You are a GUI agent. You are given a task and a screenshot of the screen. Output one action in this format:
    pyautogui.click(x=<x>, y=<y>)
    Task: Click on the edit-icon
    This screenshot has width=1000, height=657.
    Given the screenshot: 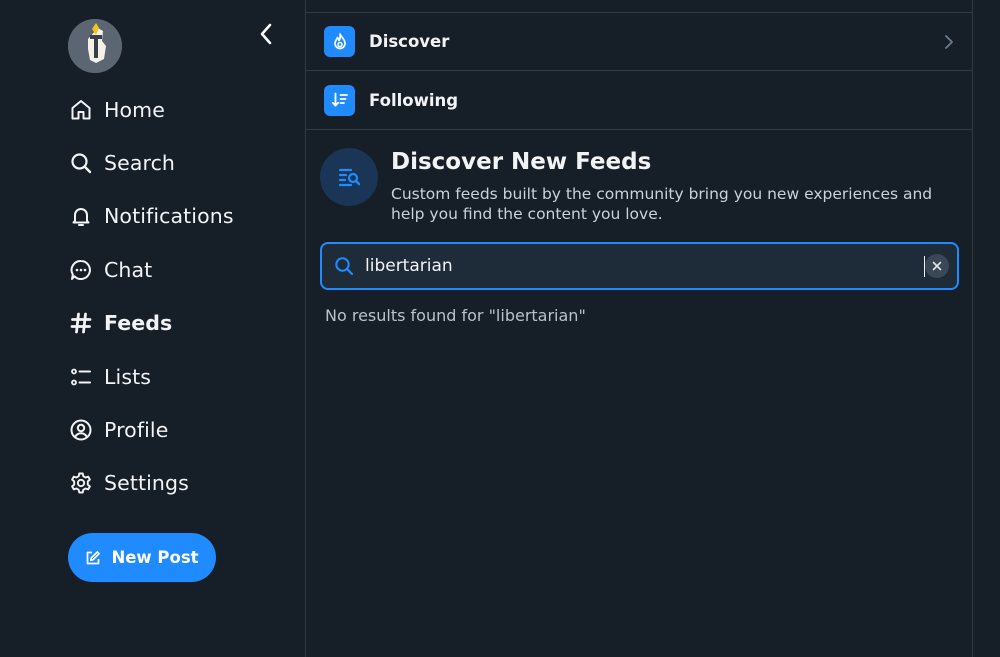 What is the action you would take?
    pyautogui.click(x=93, y=558)
    